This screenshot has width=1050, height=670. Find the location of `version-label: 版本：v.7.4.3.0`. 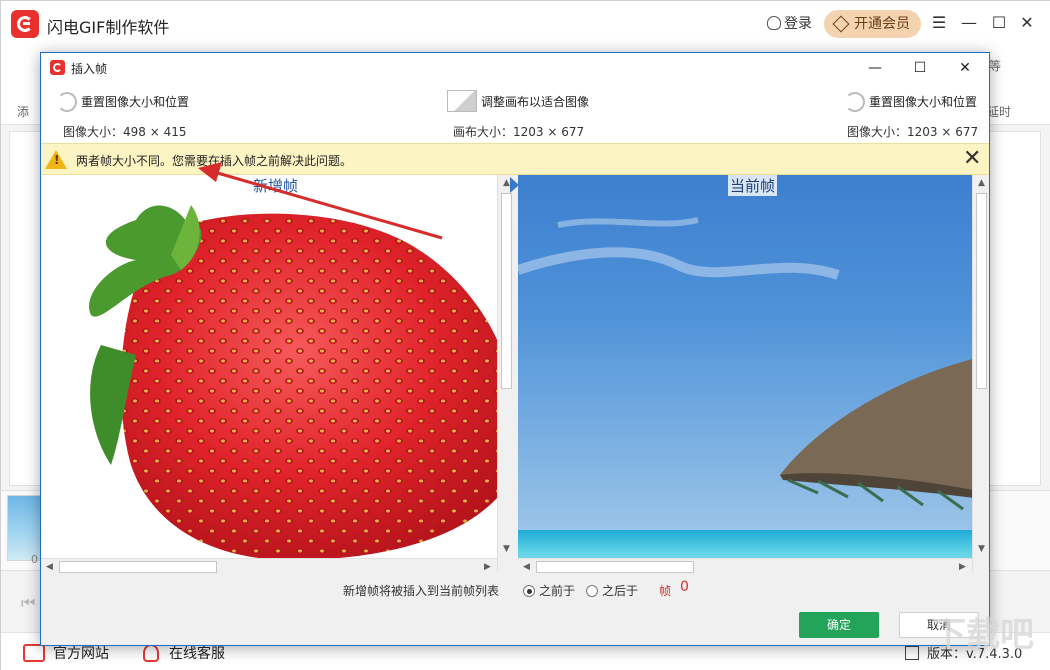

version-label: 版本：v.7.4.3.0 is located at coordinates (975, 654).